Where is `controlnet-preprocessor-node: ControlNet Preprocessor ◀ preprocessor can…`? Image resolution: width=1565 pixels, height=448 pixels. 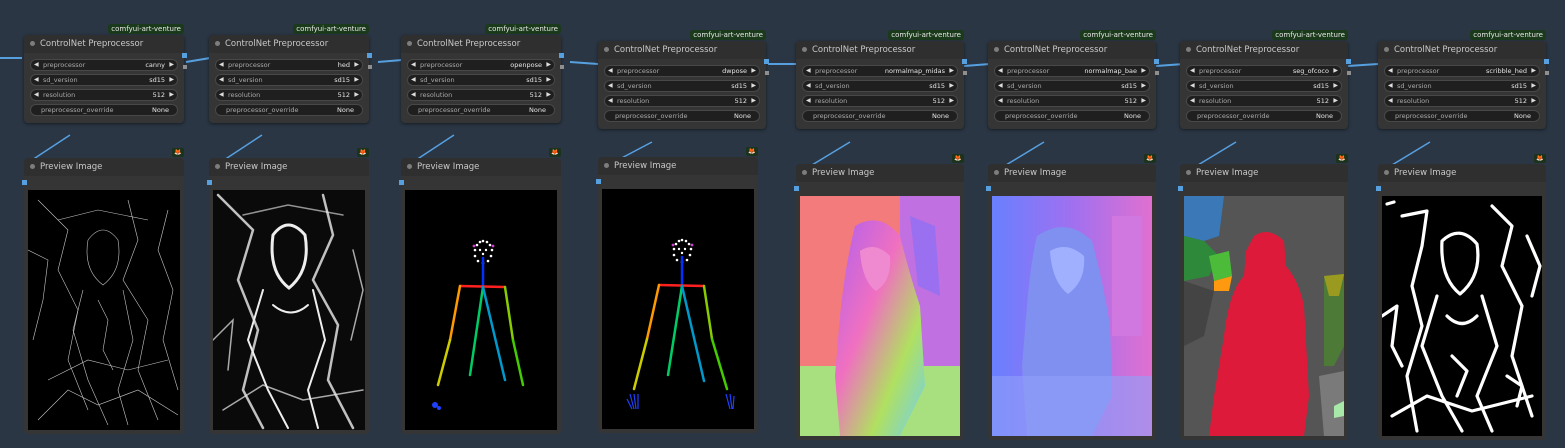
controlnet-preprocessor-node: ControlNet Preprocessor ◀ preprocessor can… is located at coordinates (105, 79).